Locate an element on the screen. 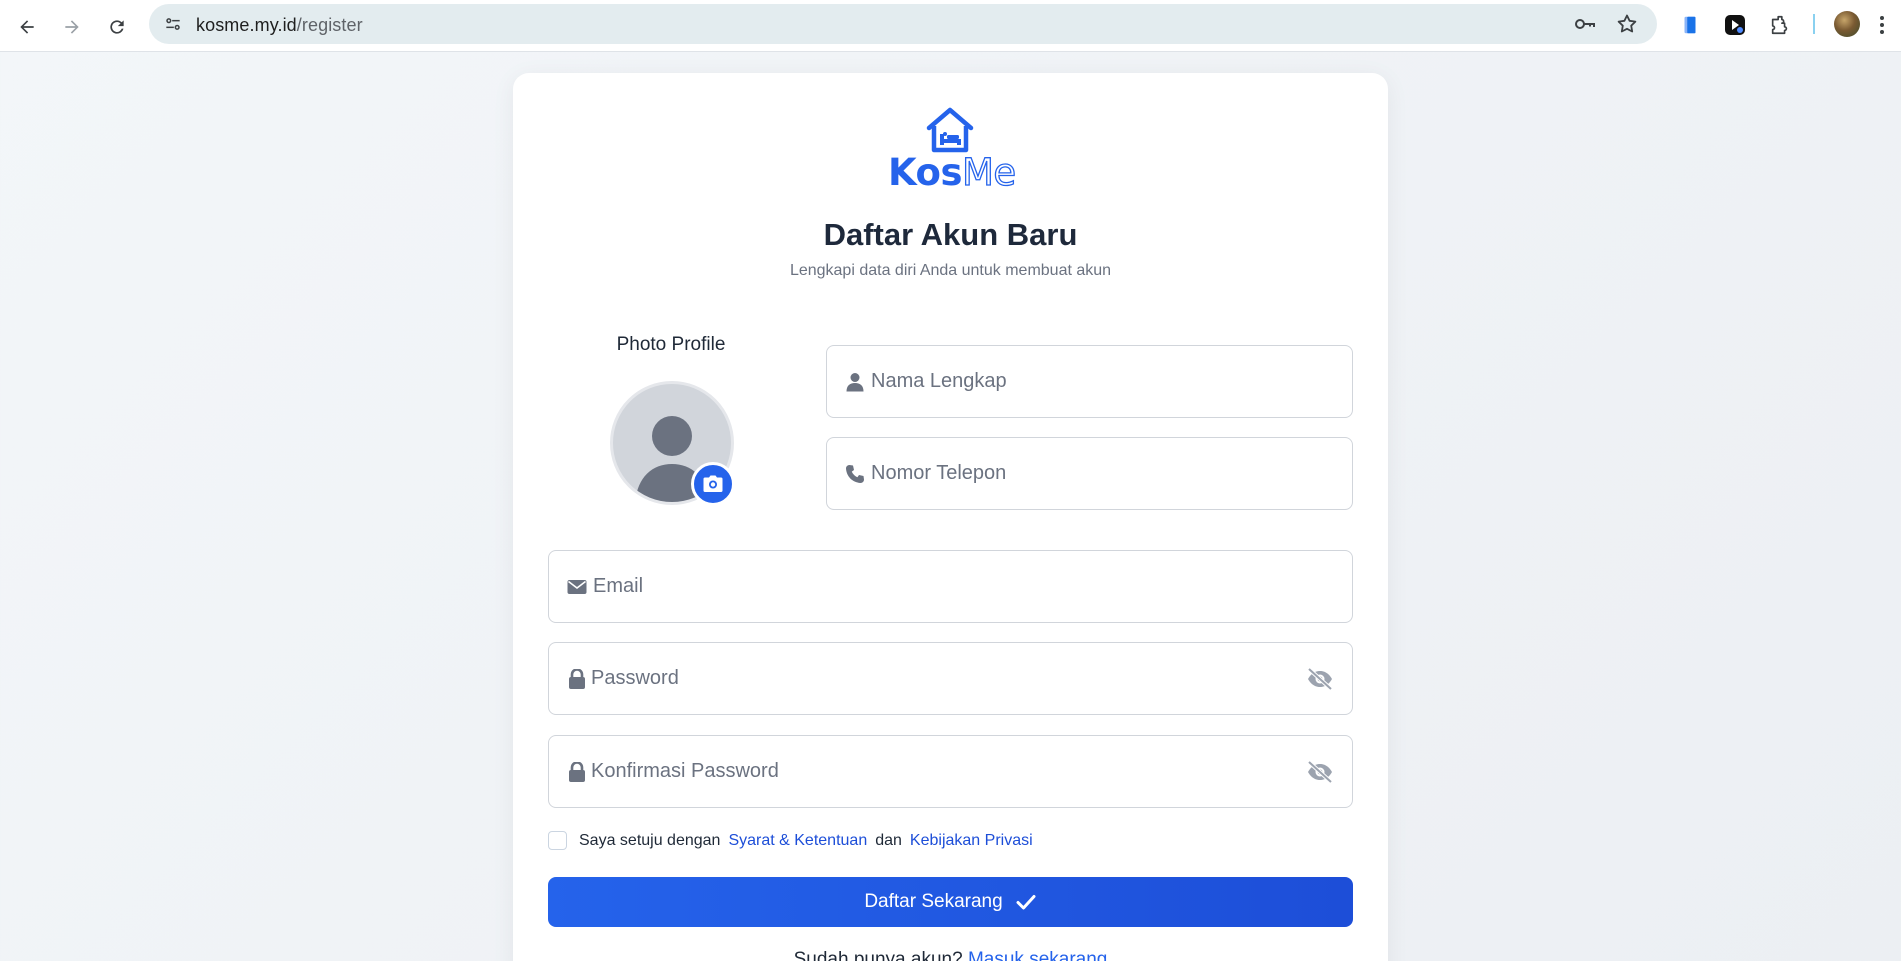  email-input is located at coordinates (914, 586).